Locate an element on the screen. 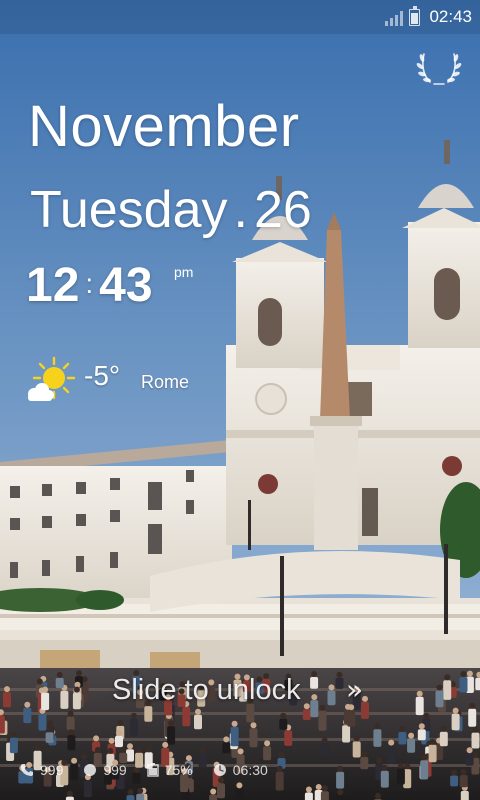  unread-messages-count: 999 is located at coordinates (115, 770).